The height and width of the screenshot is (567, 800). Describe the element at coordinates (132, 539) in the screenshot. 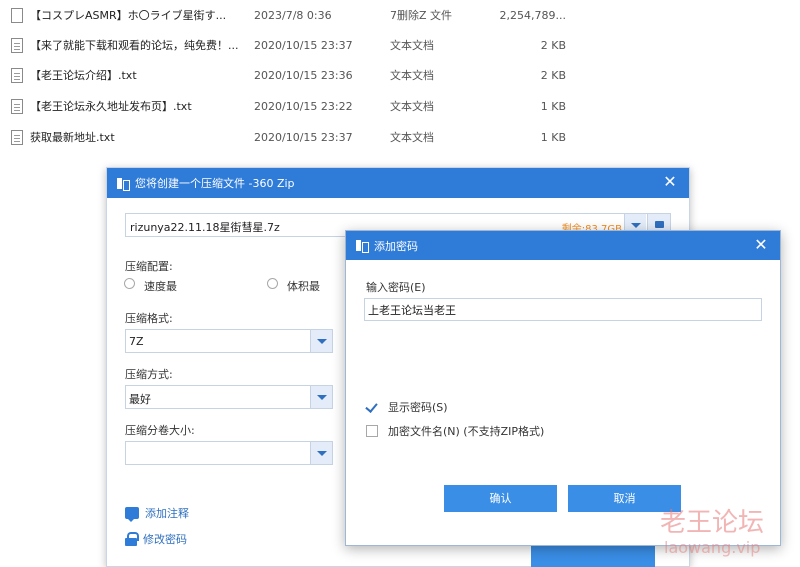

I see `lock-icon` at that location.